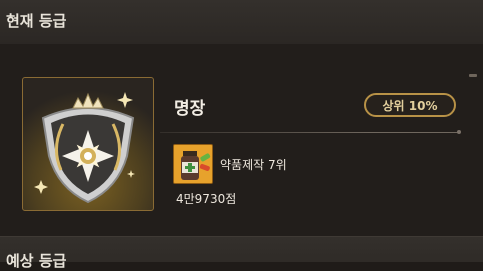  I want to click on expected-grade-header: 예상 등급, so click(241, 253).